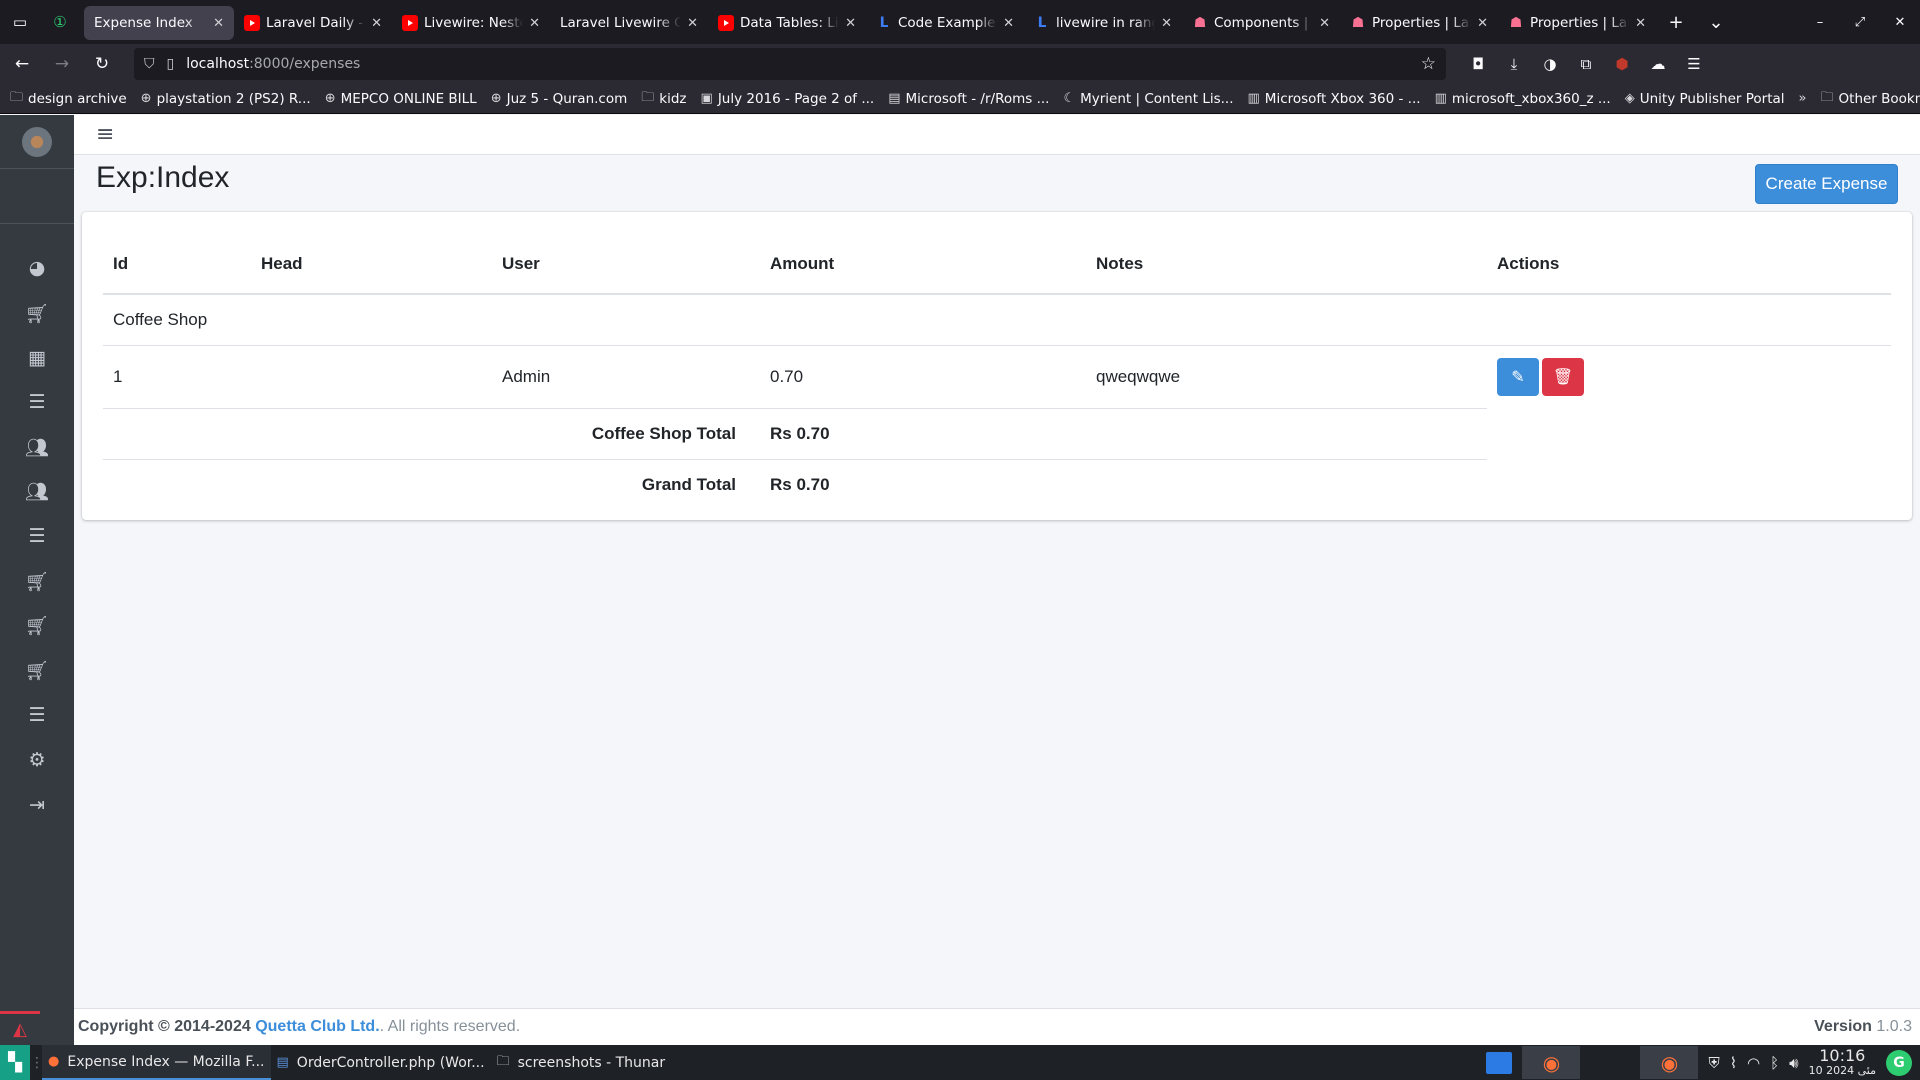 This screenshot has height=1080, width=1920. What do you see at coordinates (1563, 376) in the screenshot?
I see `delete-button: 🗑︎` at bounding box center [1563, 376].